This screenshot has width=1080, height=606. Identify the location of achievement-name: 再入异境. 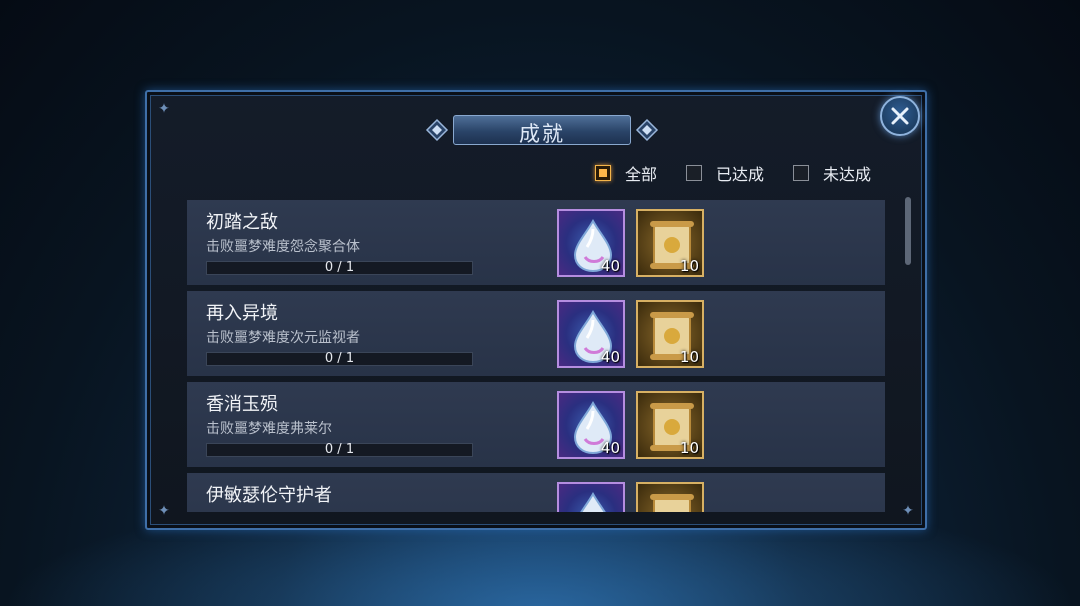
(242, 313).